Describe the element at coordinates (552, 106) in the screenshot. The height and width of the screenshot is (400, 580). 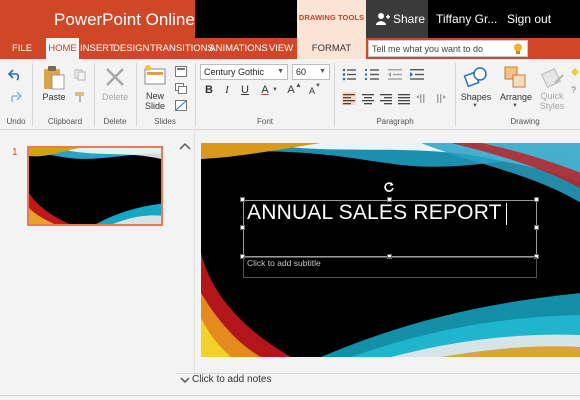
I see `quick-styles-label-2: Styles` at that location.